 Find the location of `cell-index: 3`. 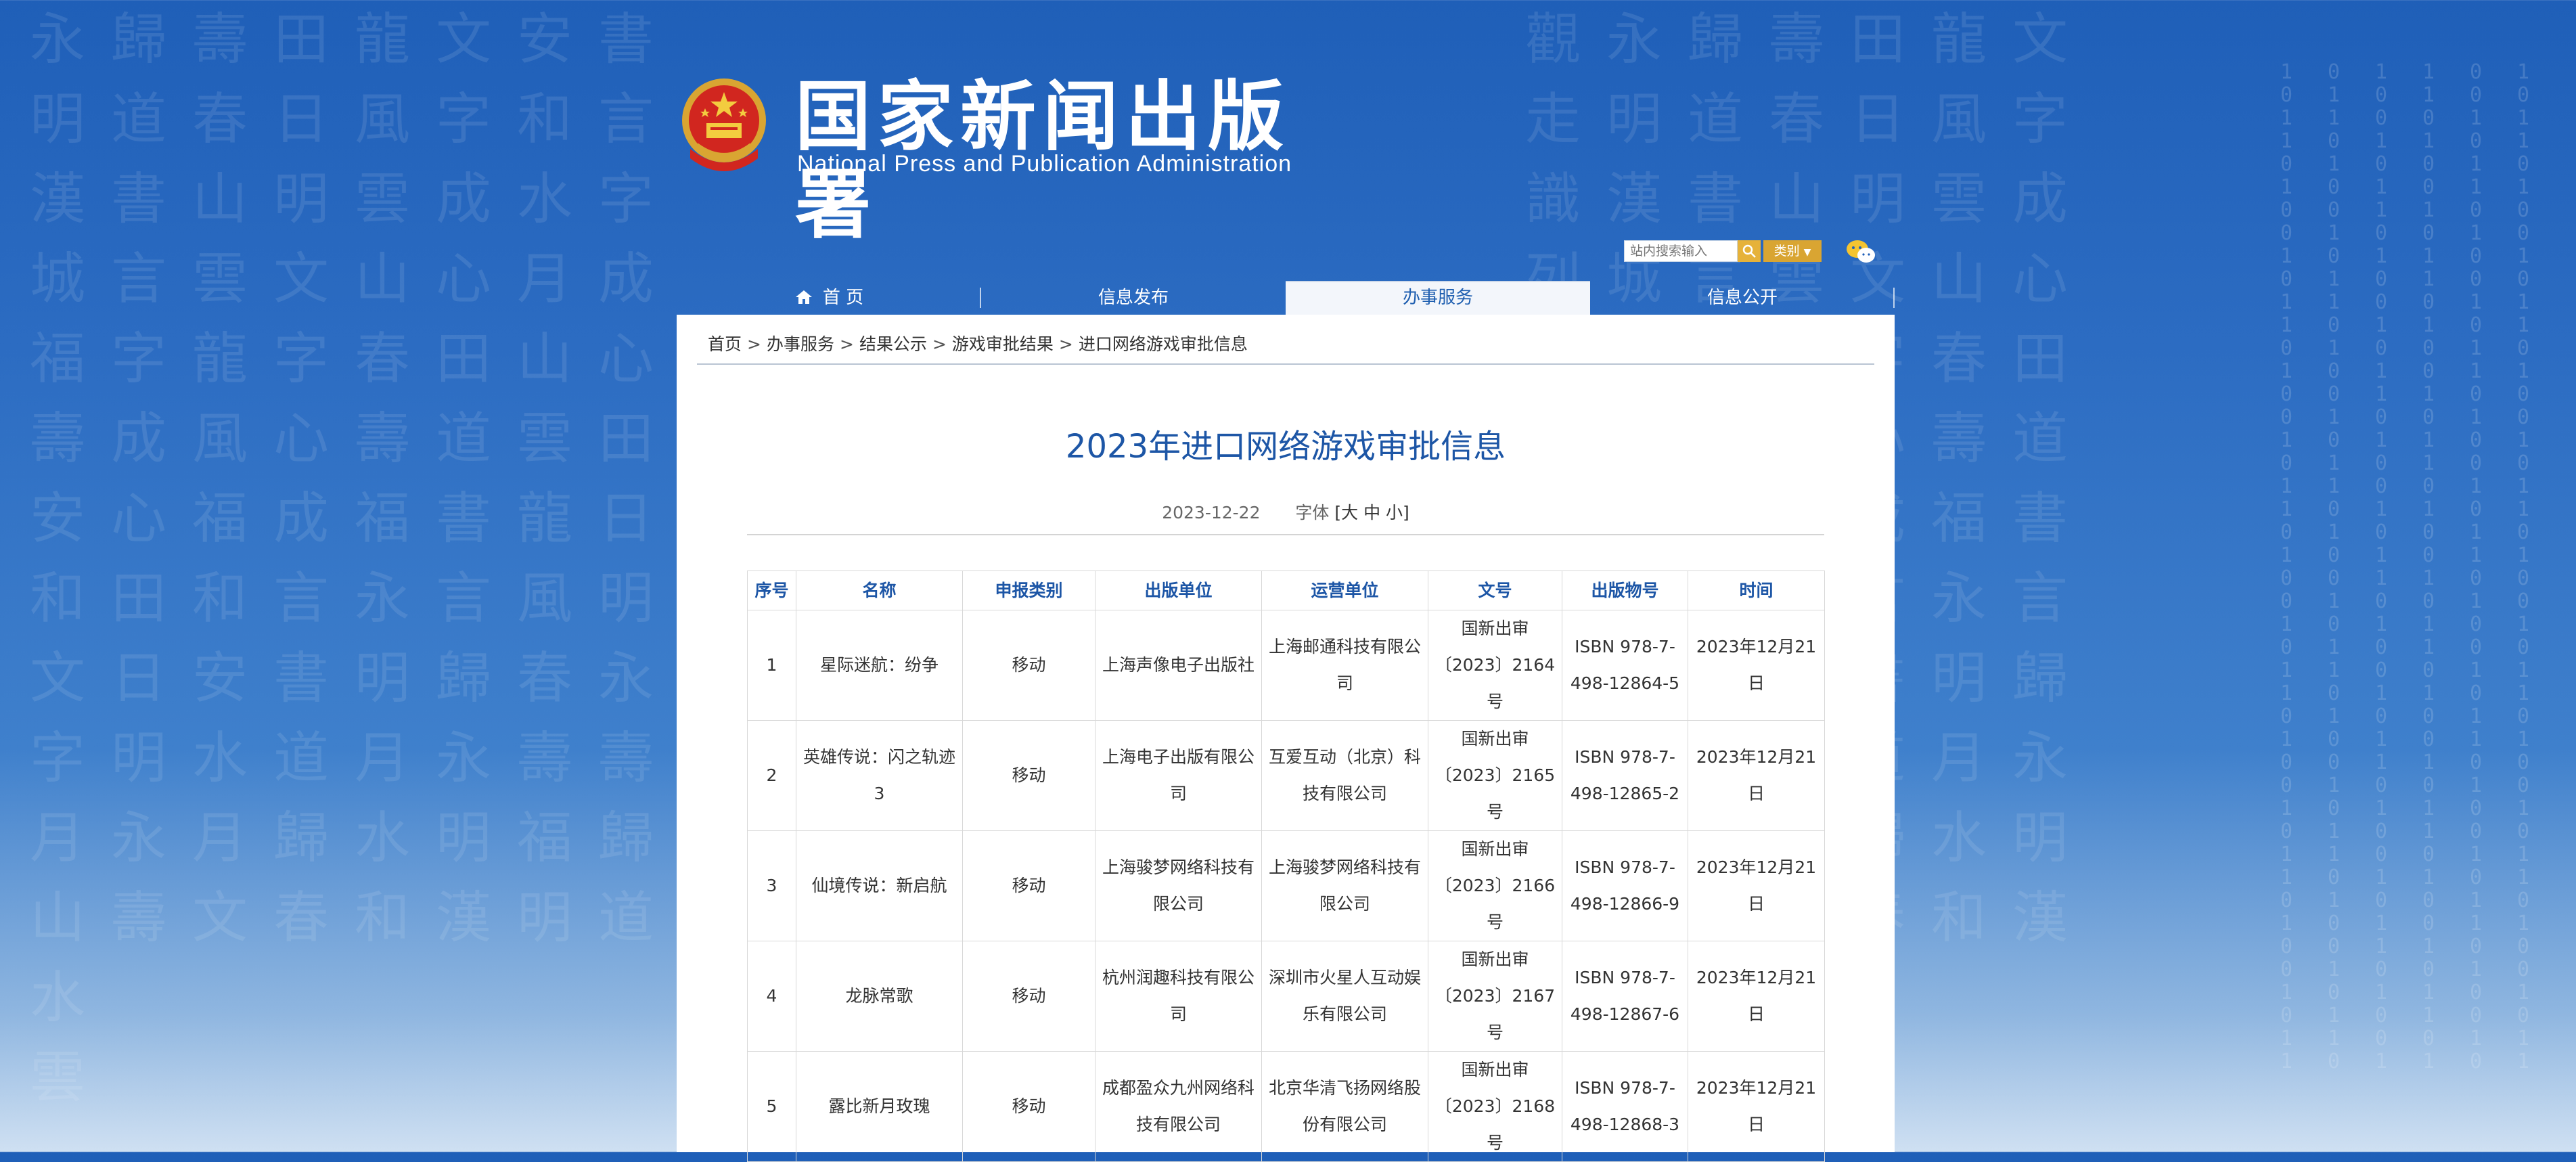

cell-index: 3 is located at coordinates (772, 885).